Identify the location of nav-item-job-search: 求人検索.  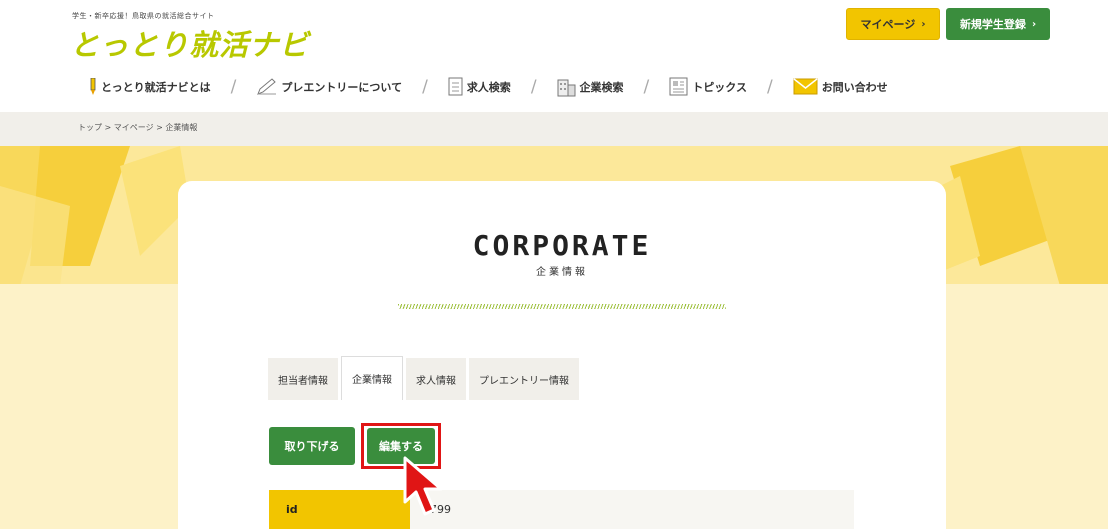
(479, 87).